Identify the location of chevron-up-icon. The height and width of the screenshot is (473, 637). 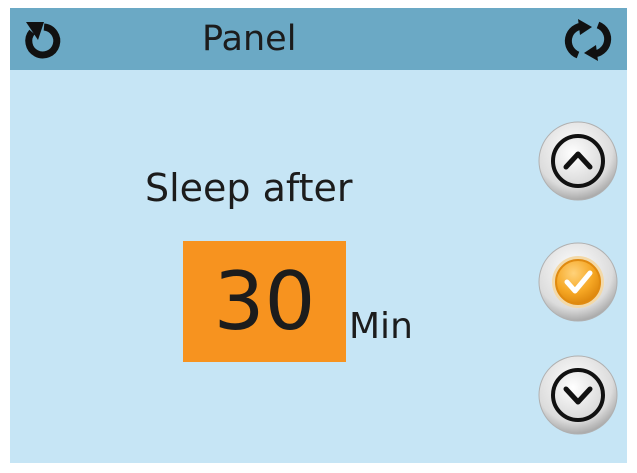
(578, 161).